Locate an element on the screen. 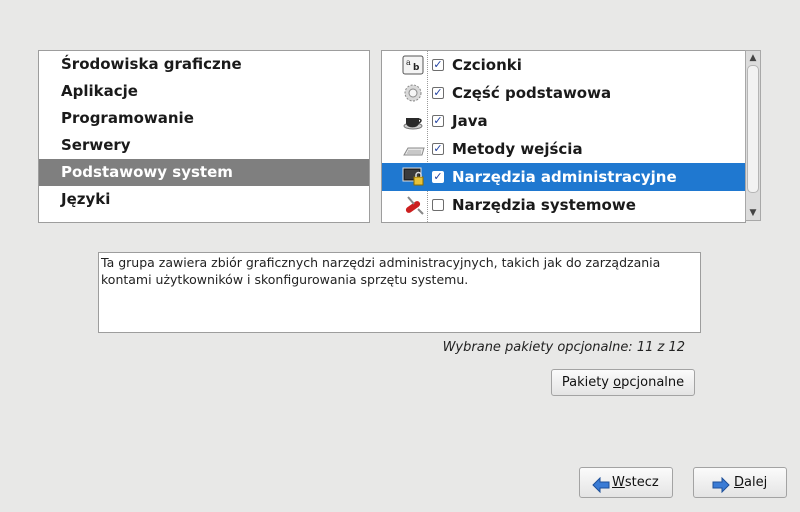 This screenshot has height=512, width=800. category-item-base-system: Podstawowy system is located at coordinates (204, 172).